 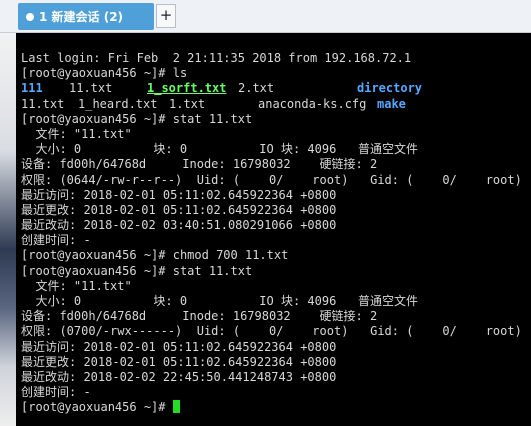 I want to click on text-cursor, so click(x=176, y=407).